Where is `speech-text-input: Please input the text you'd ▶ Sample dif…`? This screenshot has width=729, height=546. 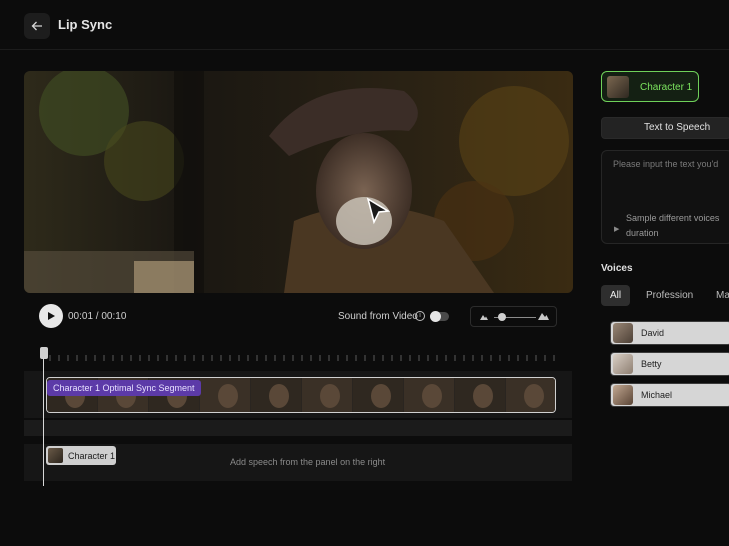
speech-text-input: Please input the text you'd ▶ Sample dif… is located at coordinates (665, 197).